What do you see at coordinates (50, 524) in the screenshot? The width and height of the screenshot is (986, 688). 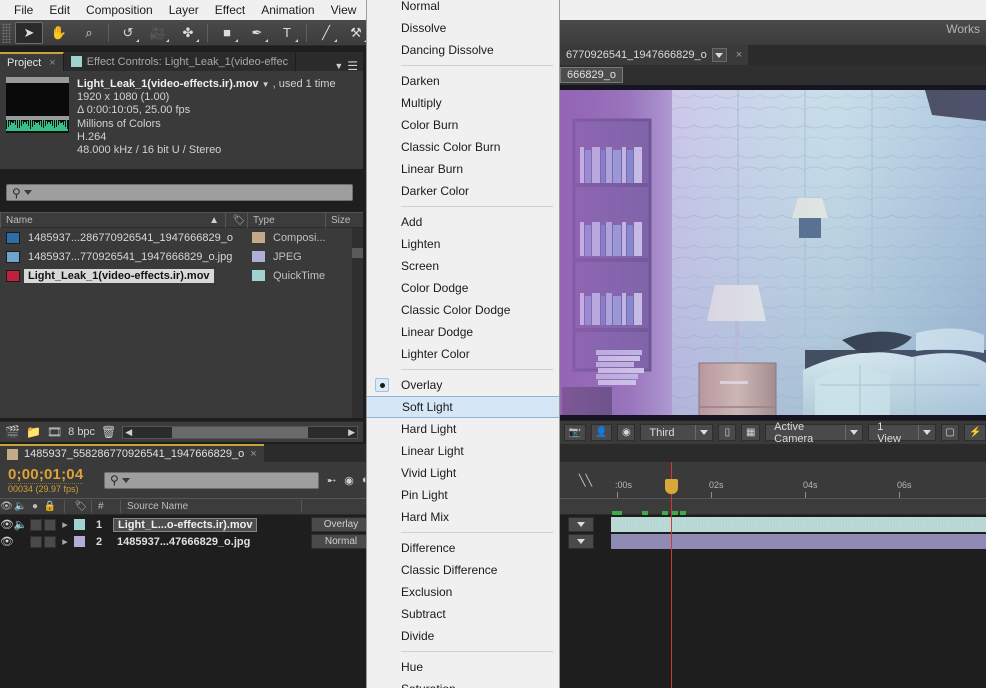 I see `layer-lock-toggle` at bounding box center [50, 524].